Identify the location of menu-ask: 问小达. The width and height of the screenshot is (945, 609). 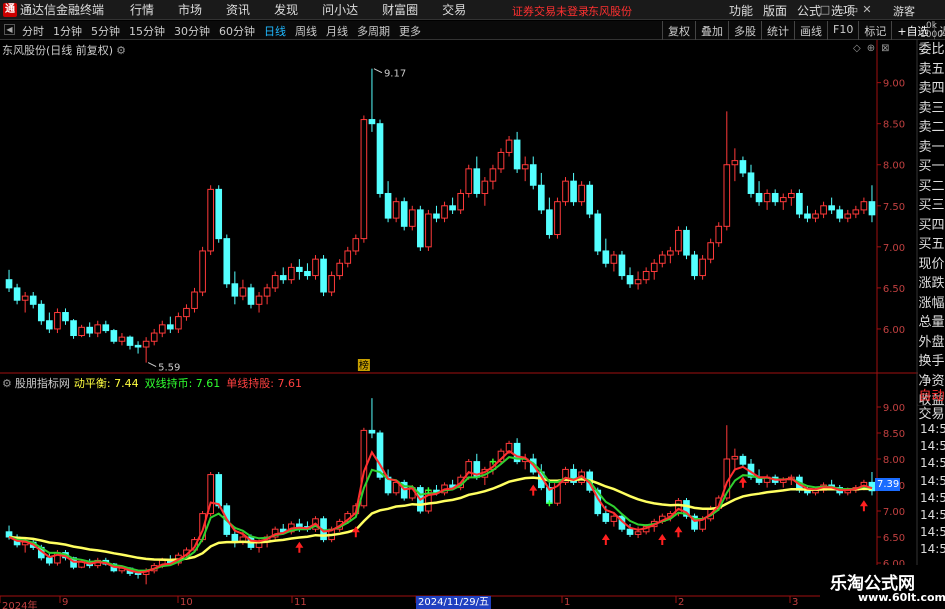
(340, 9).